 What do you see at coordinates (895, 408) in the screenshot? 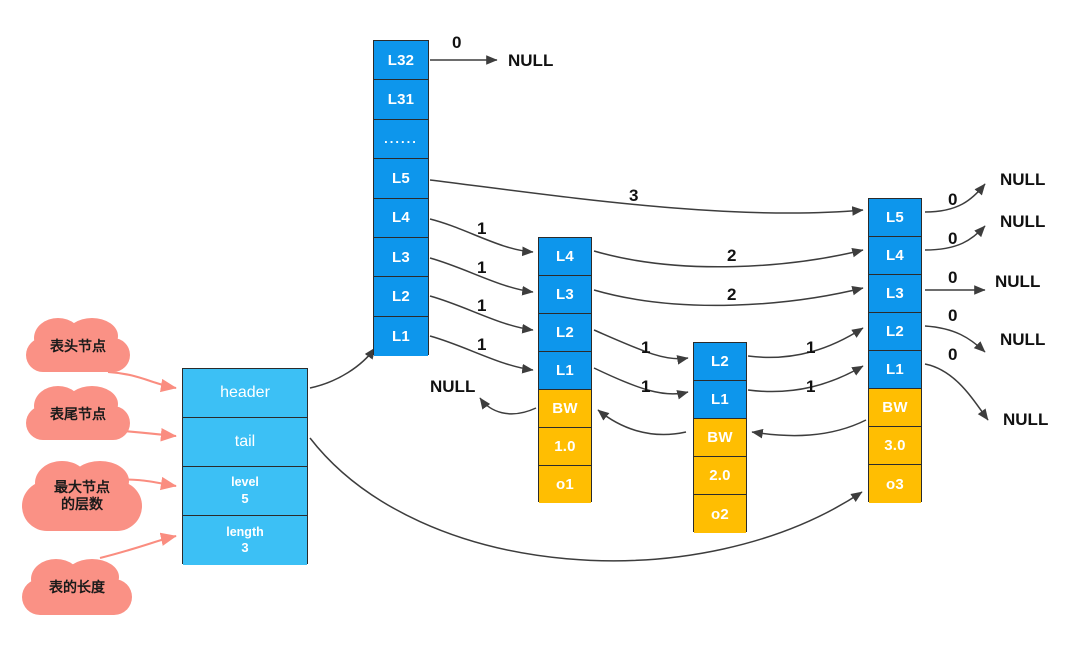
I see `o3-cell-backward: BW` at bounding box center [895, 408].